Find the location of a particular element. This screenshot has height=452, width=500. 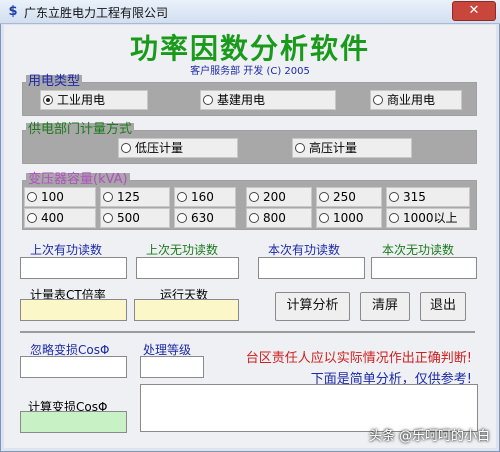

last-active-input is located at coordinates (73, 268).